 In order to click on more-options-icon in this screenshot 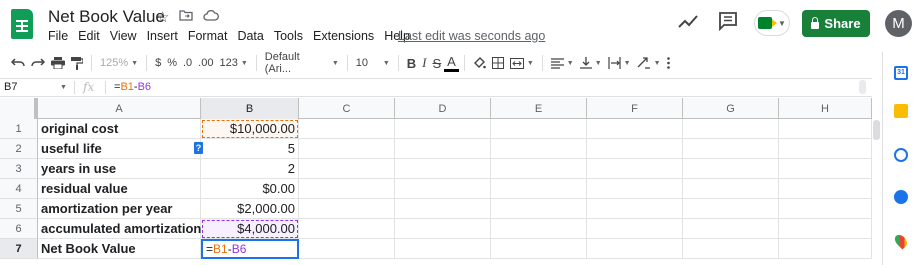, I will do `click(668, 63)`.